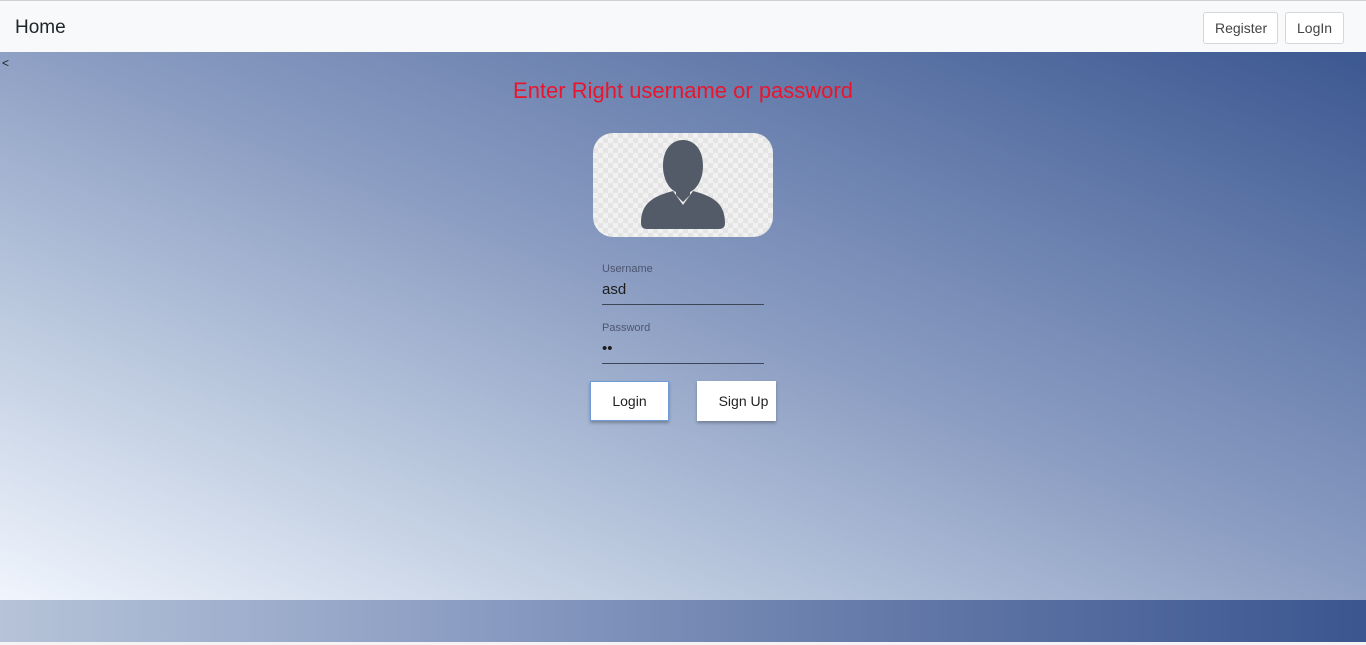  What do you see at coordinates (6, 63) in the screenshot?
I see `back-mark: <` at bounding box center [6, 63].